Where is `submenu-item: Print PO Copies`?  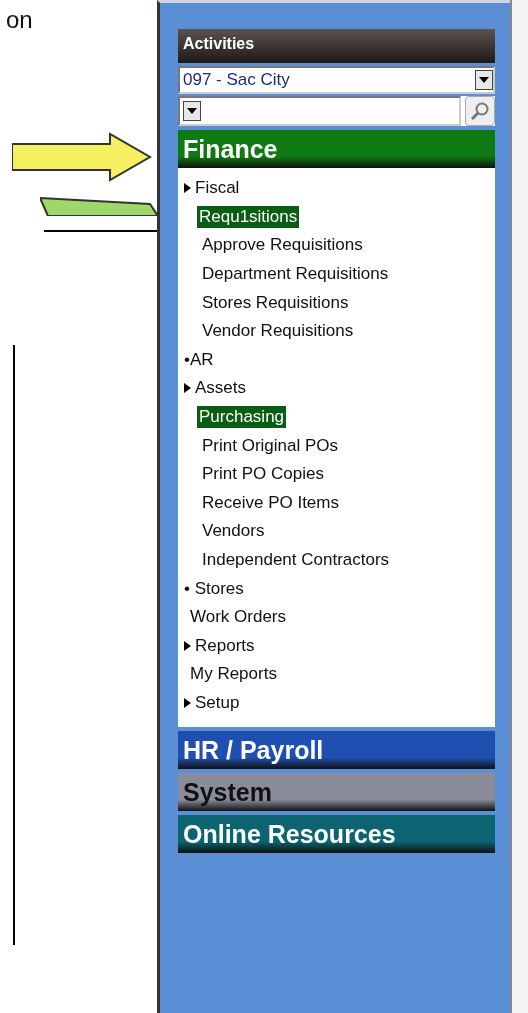 submenu-item: Print PO Copies is located at coordinates (336, 474).